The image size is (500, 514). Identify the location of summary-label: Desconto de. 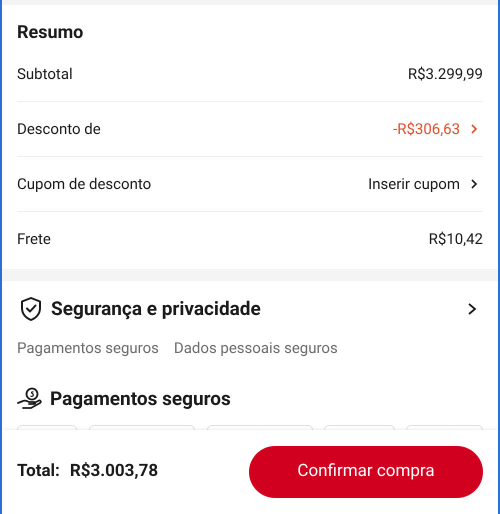
(59, 129).